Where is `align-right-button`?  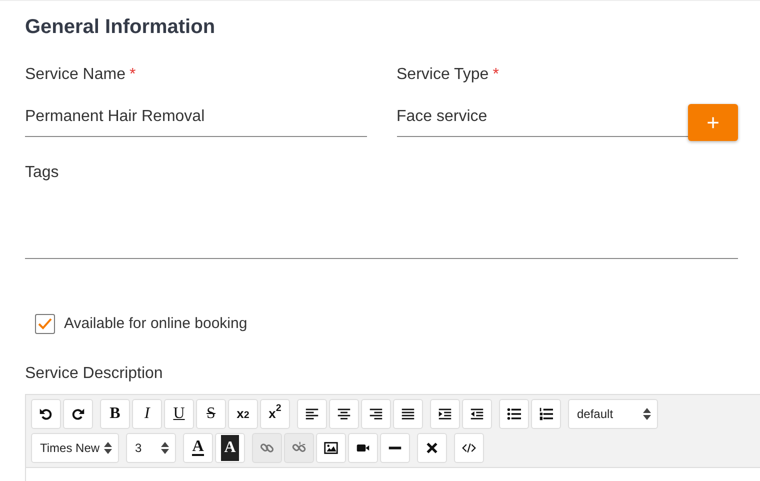 align-right-button is located at coordinates (376, 413).